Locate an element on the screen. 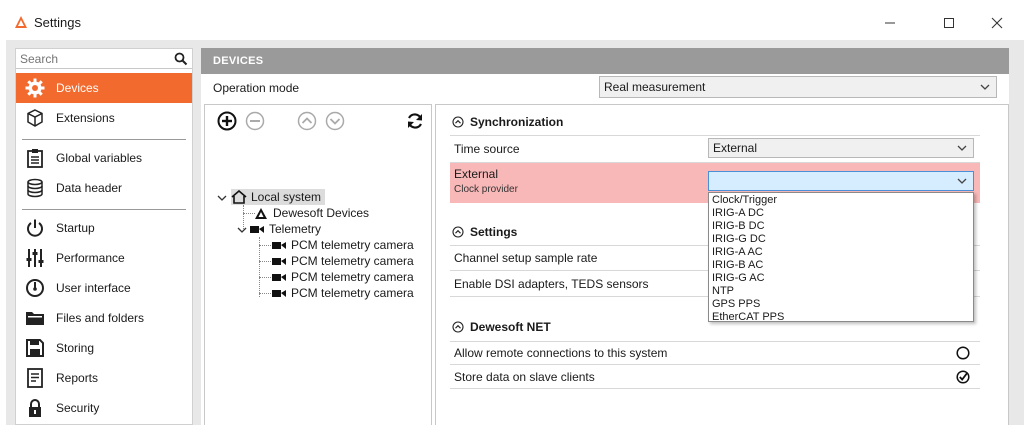  maximize-icon is located at coordinates (949, 23).